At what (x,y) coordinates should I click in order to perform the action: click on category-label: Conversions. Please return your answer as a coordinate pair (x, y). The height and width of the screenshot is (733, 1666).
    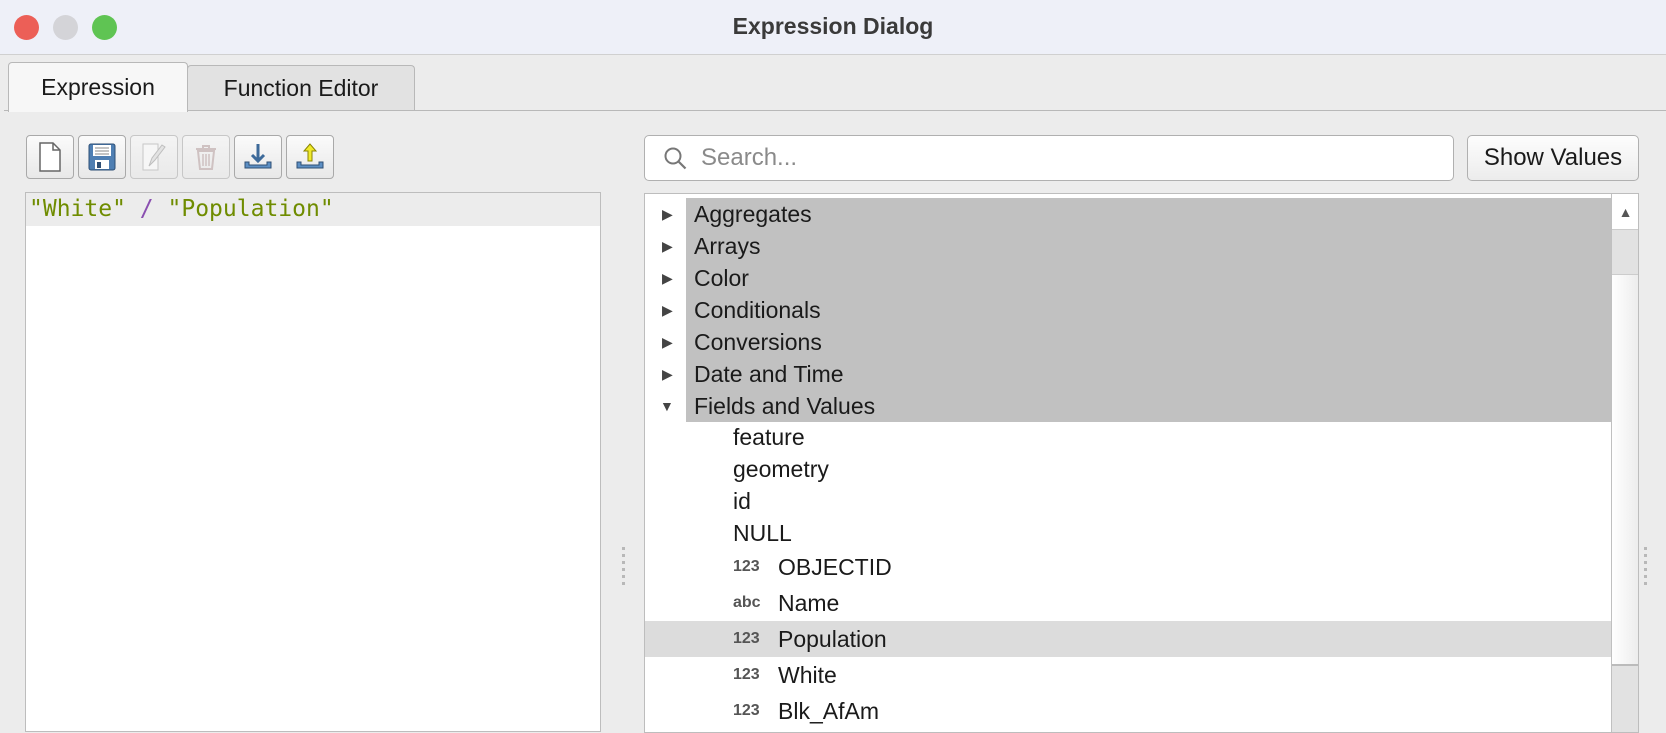
    Looking at the image, I should click on (758, 342).